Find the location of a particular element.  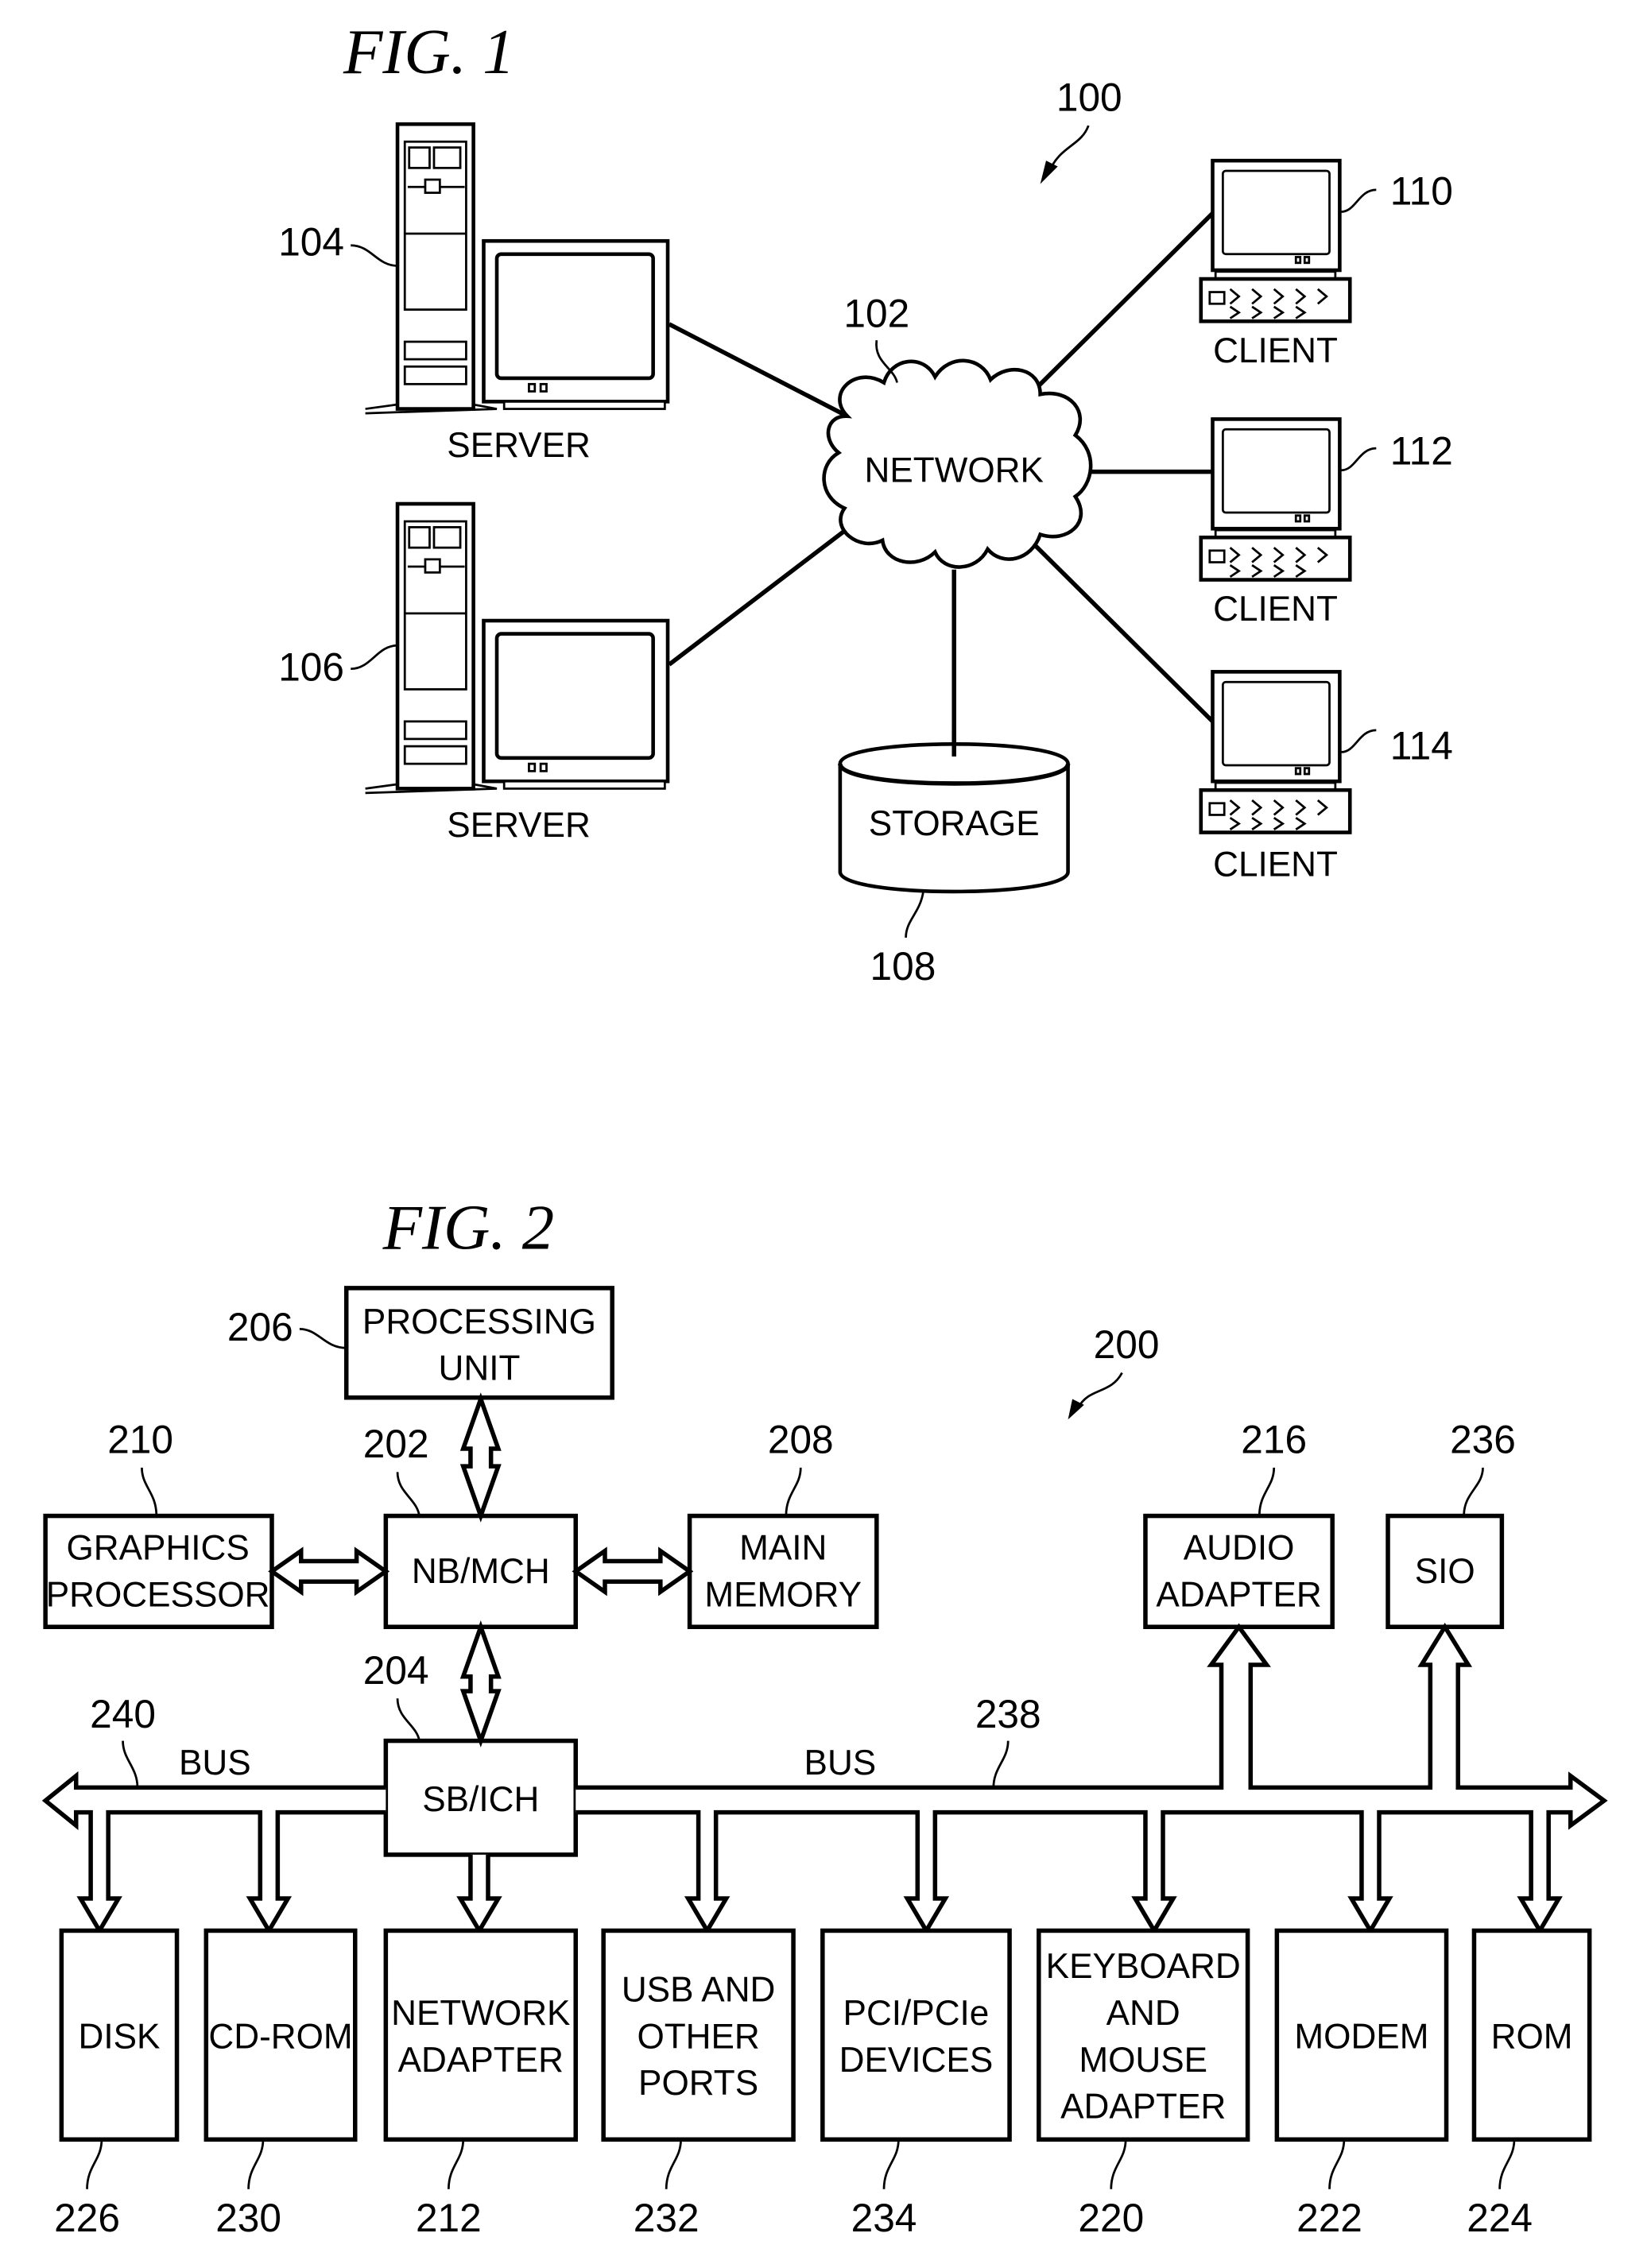

fig2-system-ref-leader is located at coordinates (1100, 1390).